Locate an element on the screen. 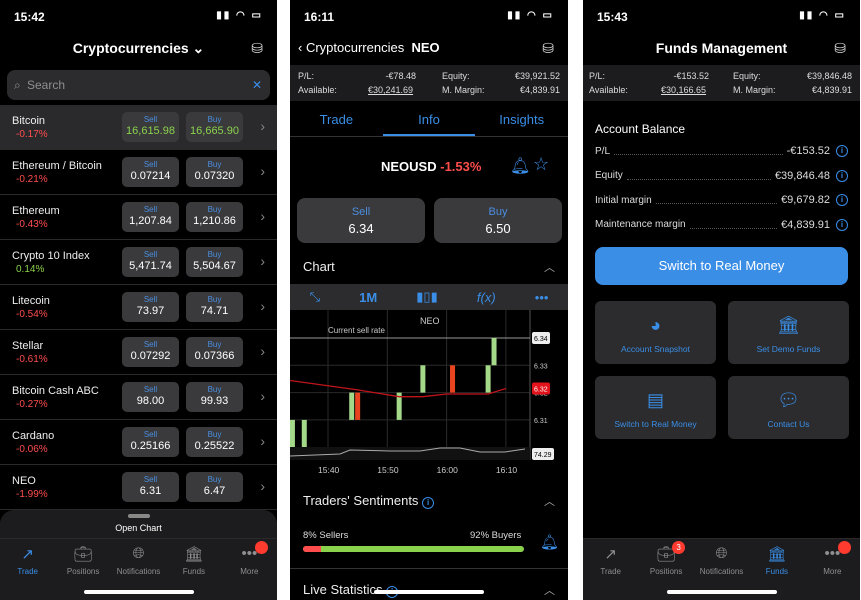  account-snapshot-tile: ◕ Account Snapshot is located at coordinates (655, 332).